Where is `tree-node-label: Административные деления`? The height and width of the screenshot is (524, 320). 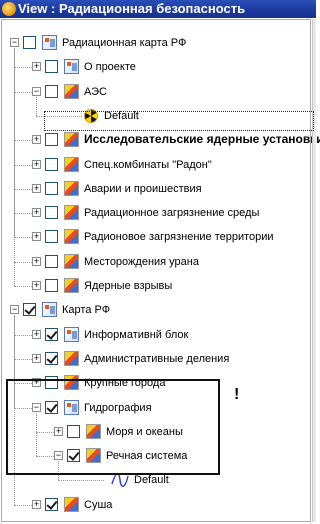 tree-node-label: Административные деления is located at coordinates (157, 359).